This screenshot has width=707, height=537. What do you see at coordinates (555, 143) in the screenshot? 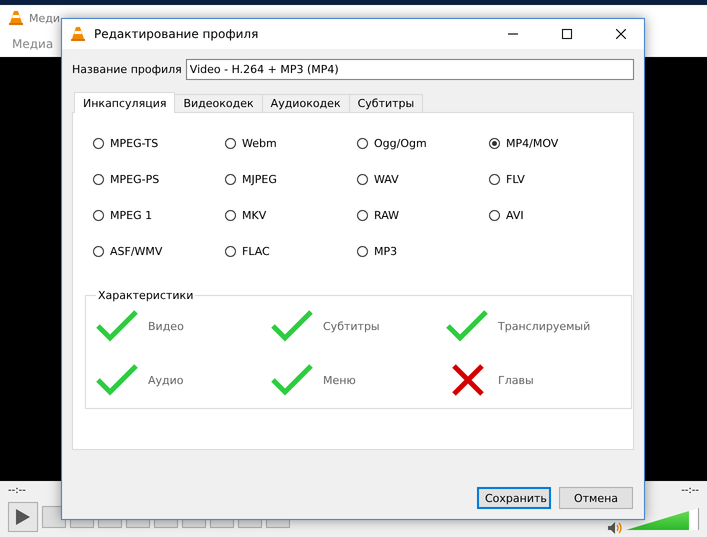
I see `format-radio: MP4/MOV` at bounding box center [555, 143].